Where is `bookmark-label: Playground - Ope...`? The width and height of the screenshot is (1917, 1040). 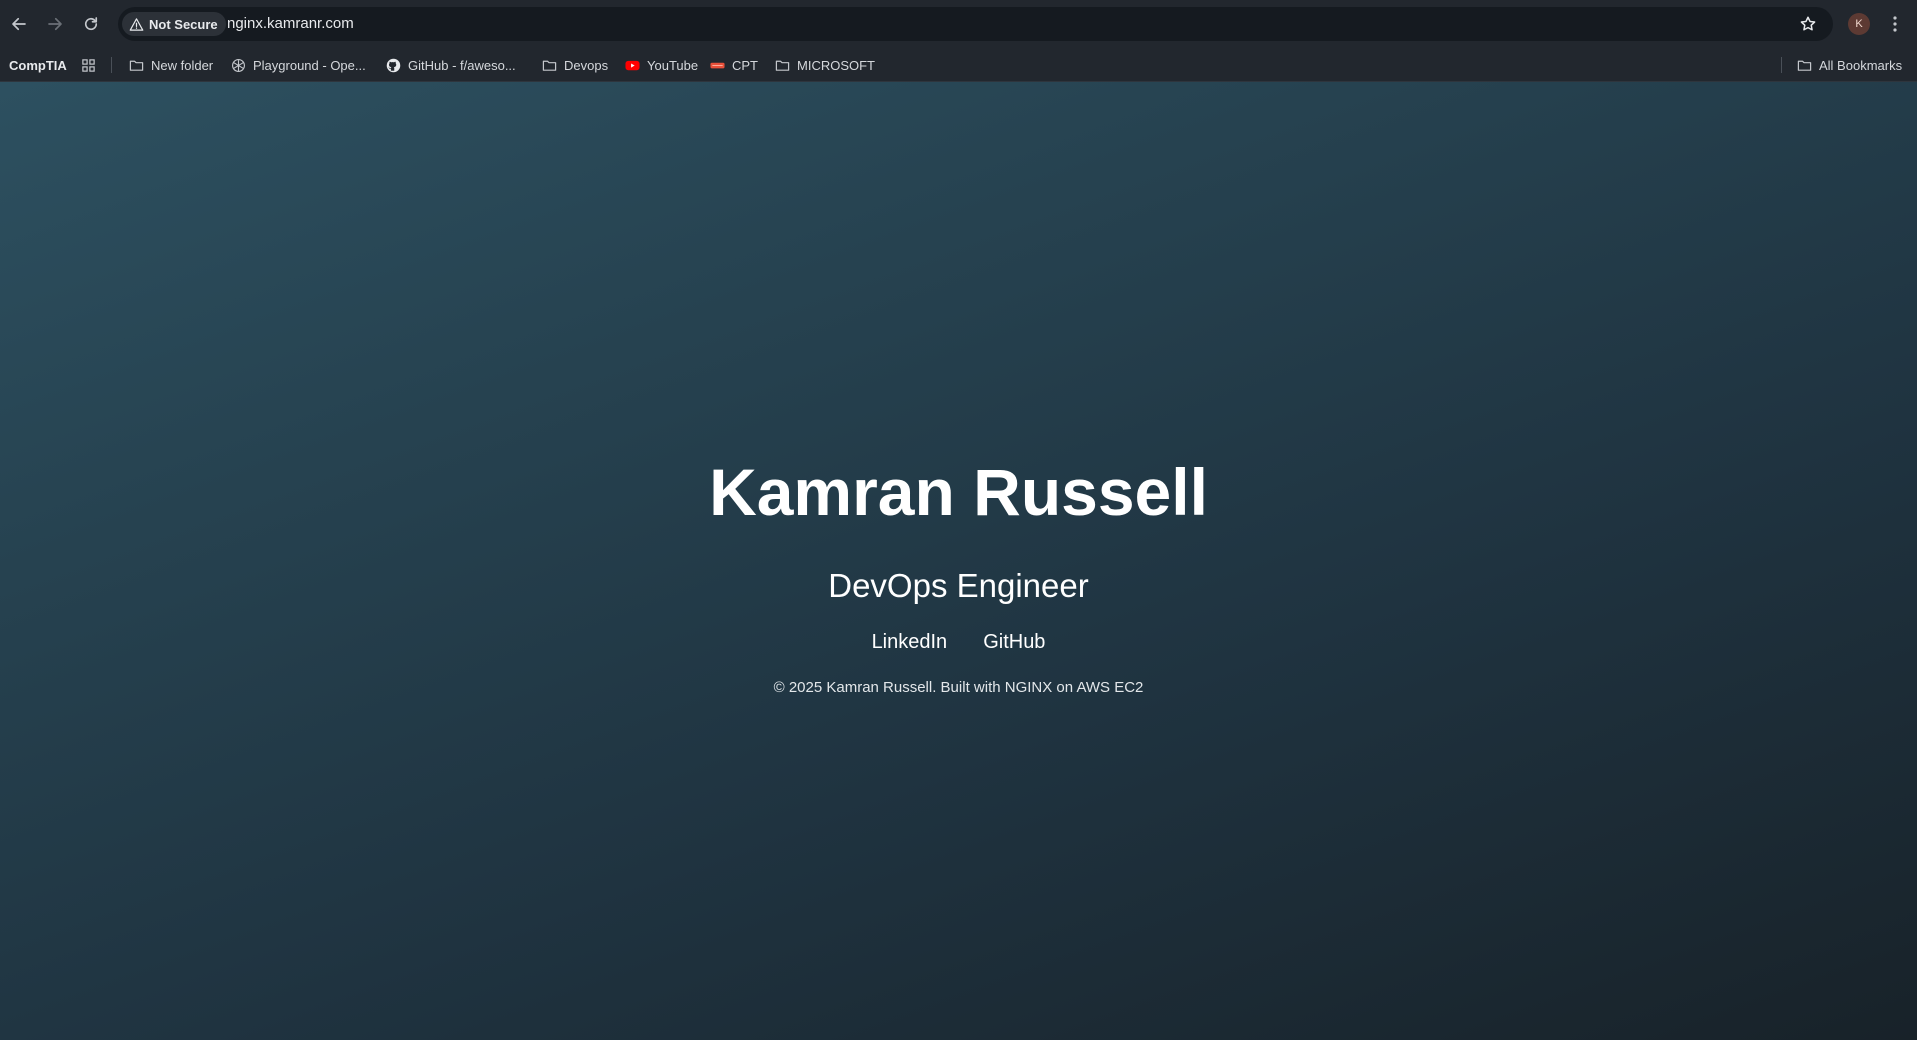
bookmark-label: Playground - Ope... is located at coordinates (309, 65).